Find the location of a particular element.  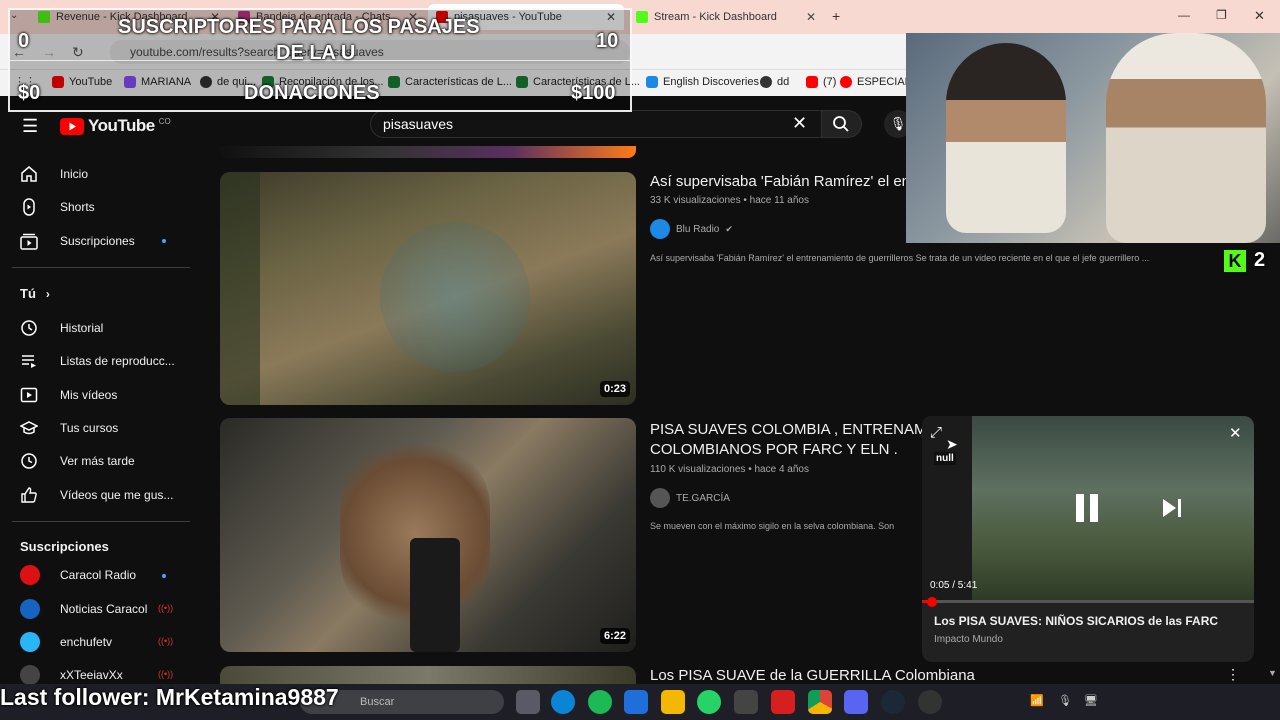

kick-icon: K is located at coordinates (1235, 261).